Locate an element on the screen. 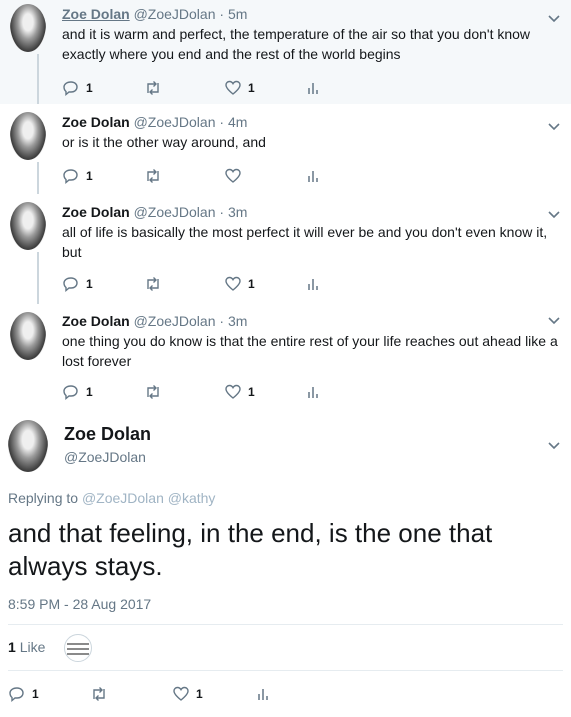  tweet-text: or is it the other way around, and is located at coordinates (164, 142).